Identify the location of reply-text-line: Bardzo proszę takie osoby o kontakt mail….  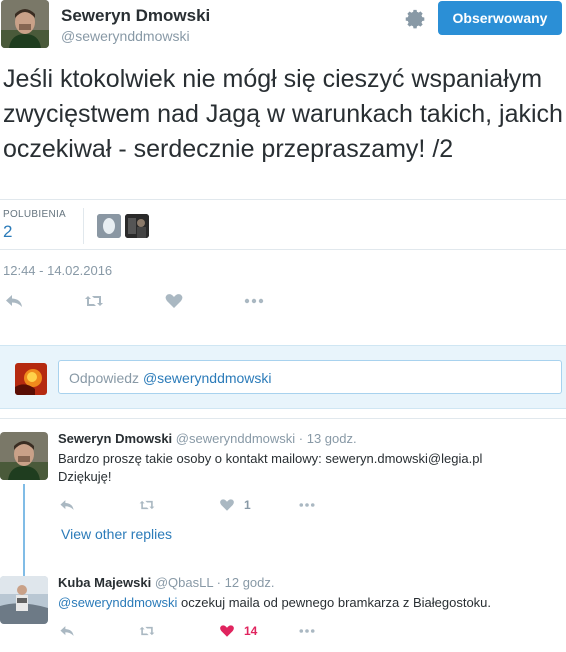
(270, 458).